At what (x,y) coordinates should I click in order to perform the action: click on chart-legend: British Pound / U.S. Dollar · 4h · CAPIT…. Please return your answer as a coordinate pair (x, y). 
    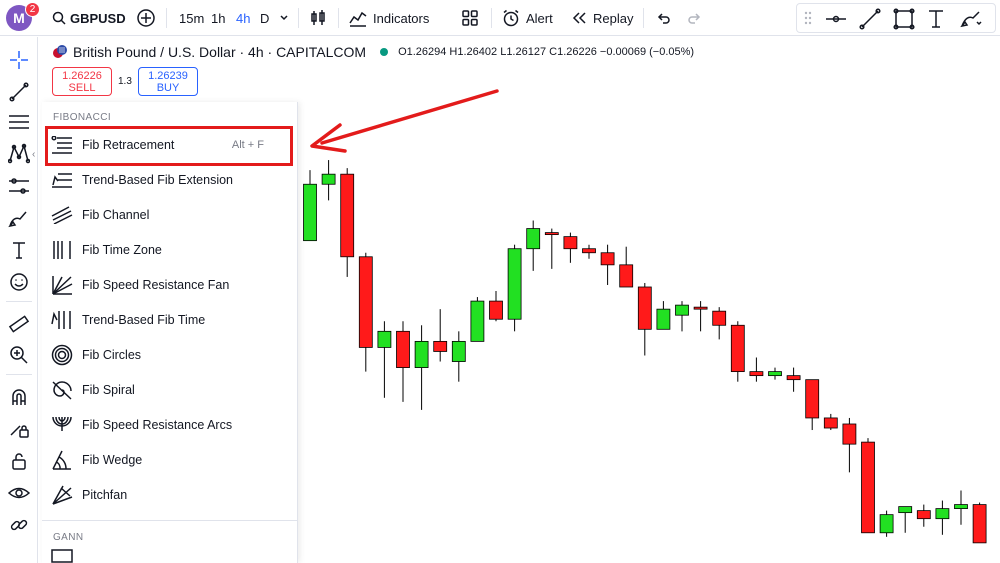
    Looking at the image, I should click on (373, 52).